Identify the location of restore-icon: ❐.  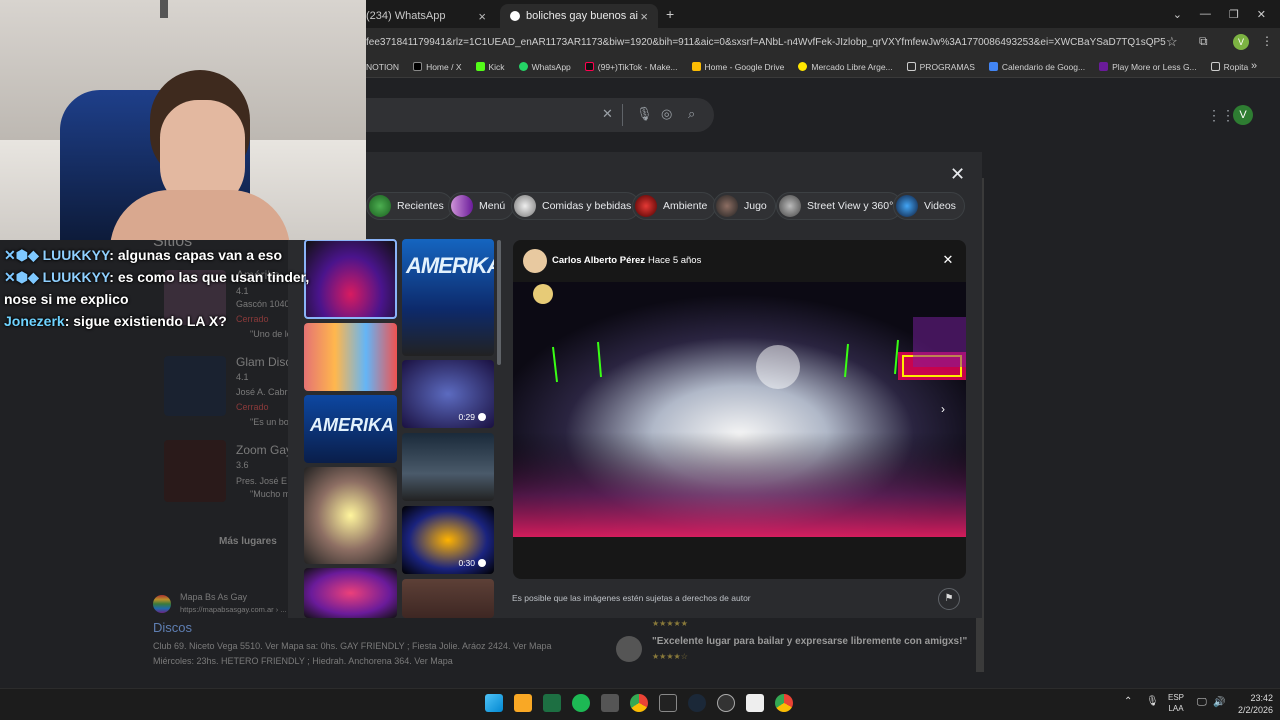
(1234, 14).